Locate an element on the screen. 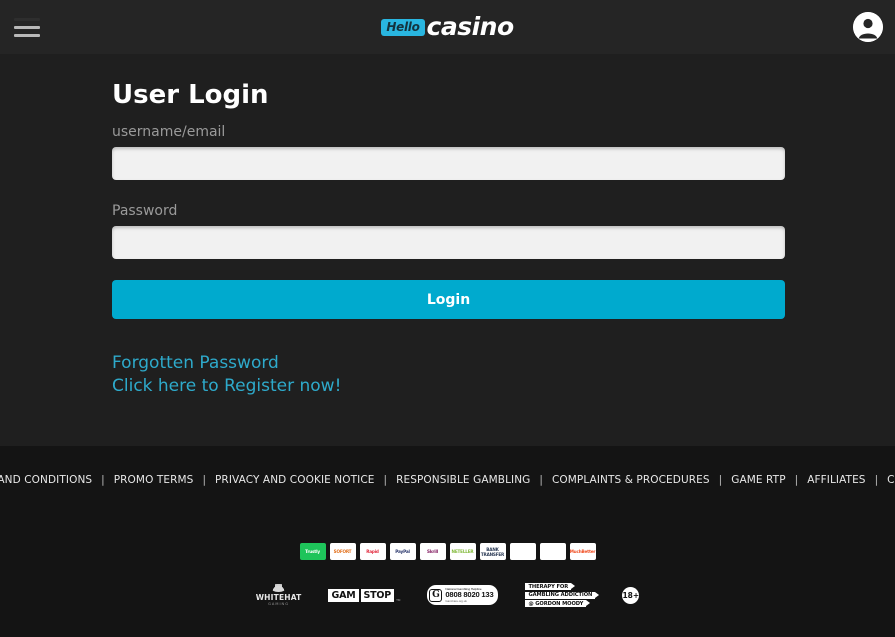 The height and width of the screenshot is (637, 895). password-input is located at coordinates (448, 242).